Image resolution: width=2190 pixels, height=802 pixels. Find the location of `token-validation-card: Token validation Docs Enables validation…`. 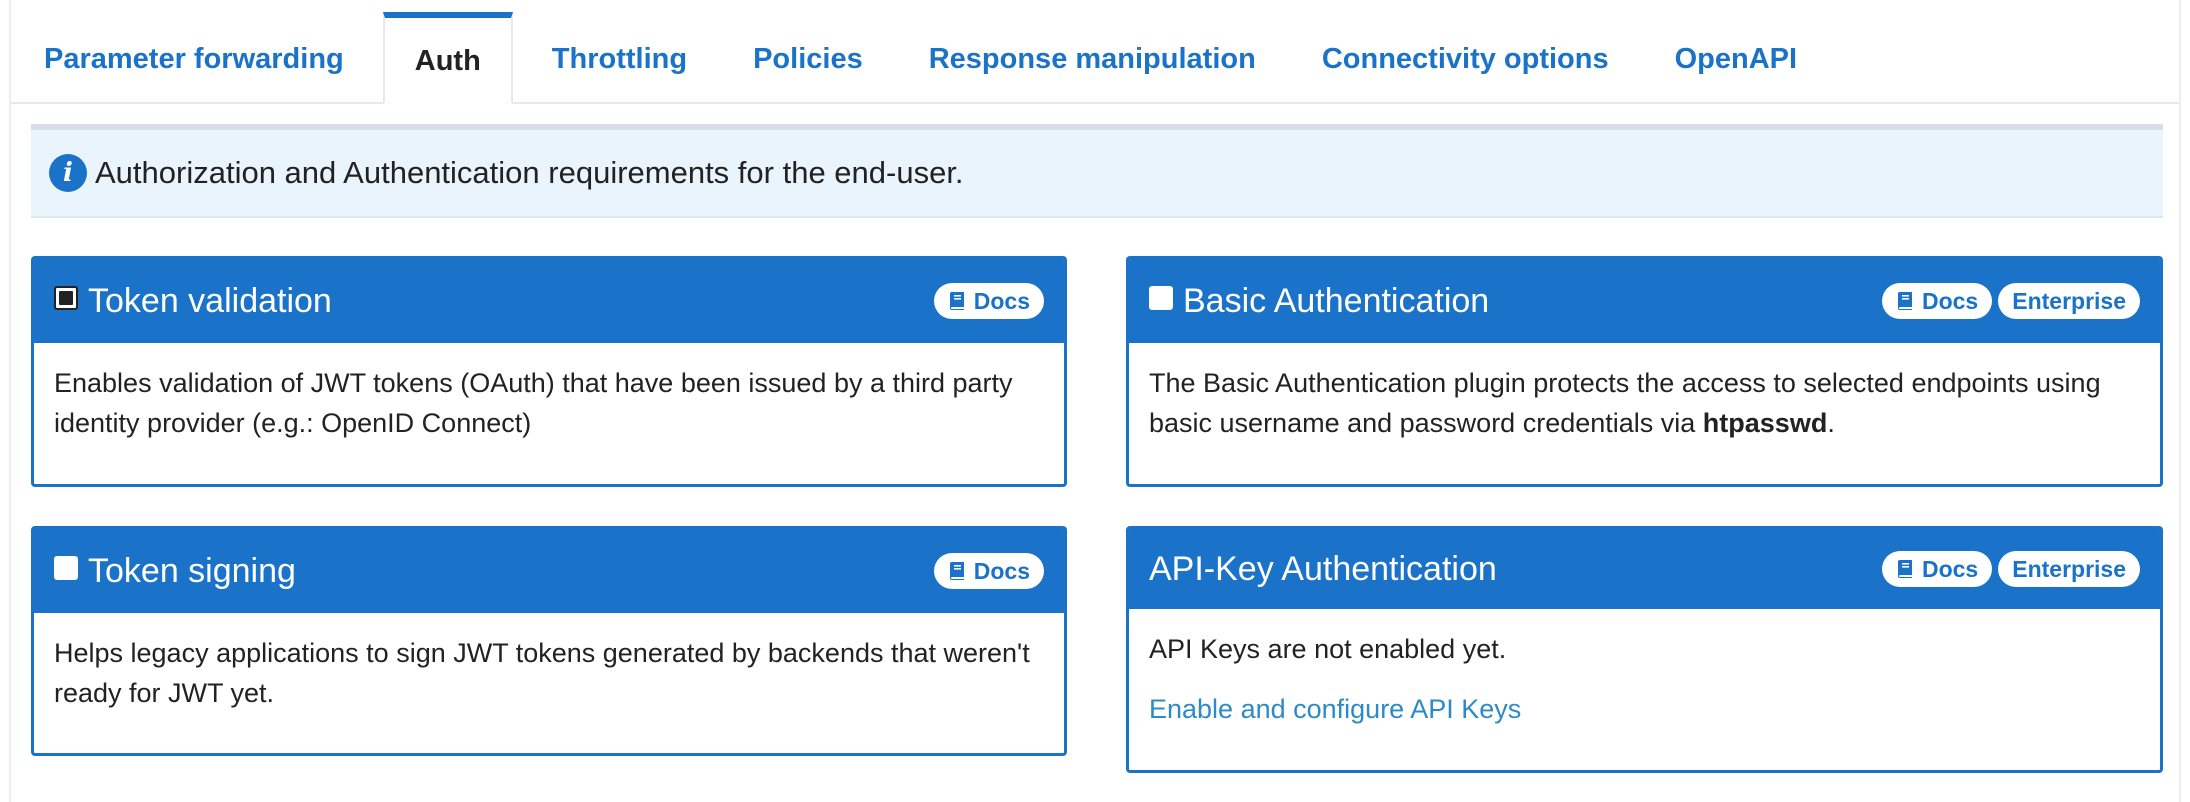

token-validation-card: Token validation Docs Enables validation… is located at coordinates (549, 371).